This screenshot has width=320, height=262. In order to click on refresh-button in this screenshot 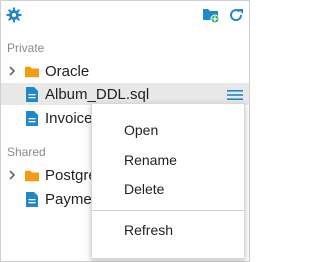, I will do `click(236, 15)`.